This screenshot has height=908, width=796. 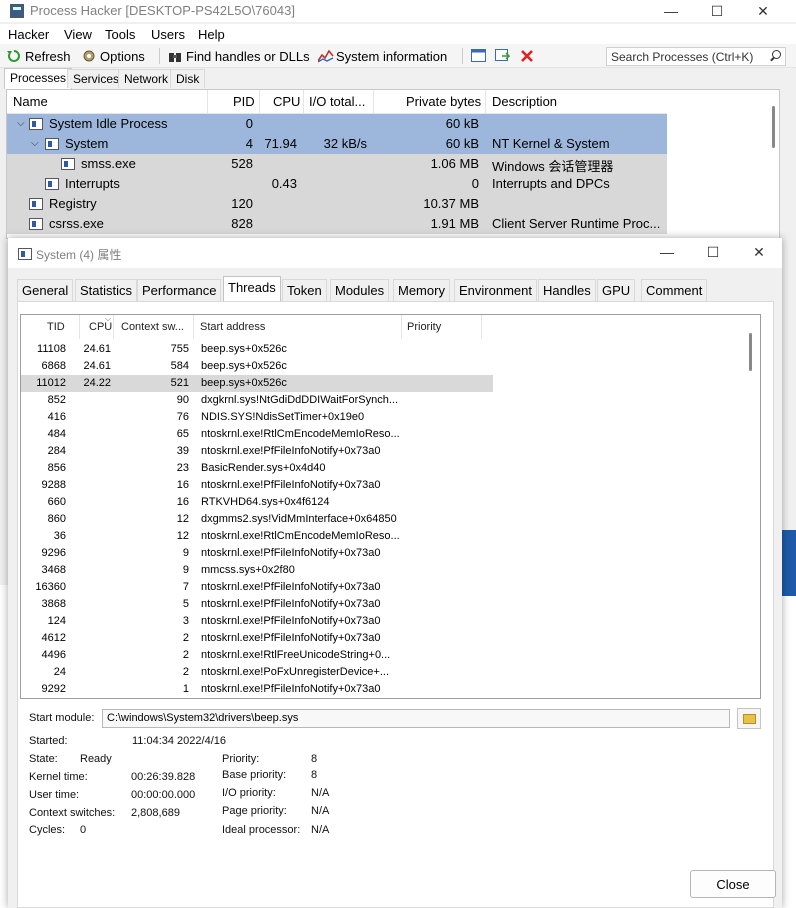 What do you see at coordinates (257, 468) in the screenshot?
I see `thread-row: 856 23 BasicRender.sys+0x4d40` at bounding box center [257, 468].